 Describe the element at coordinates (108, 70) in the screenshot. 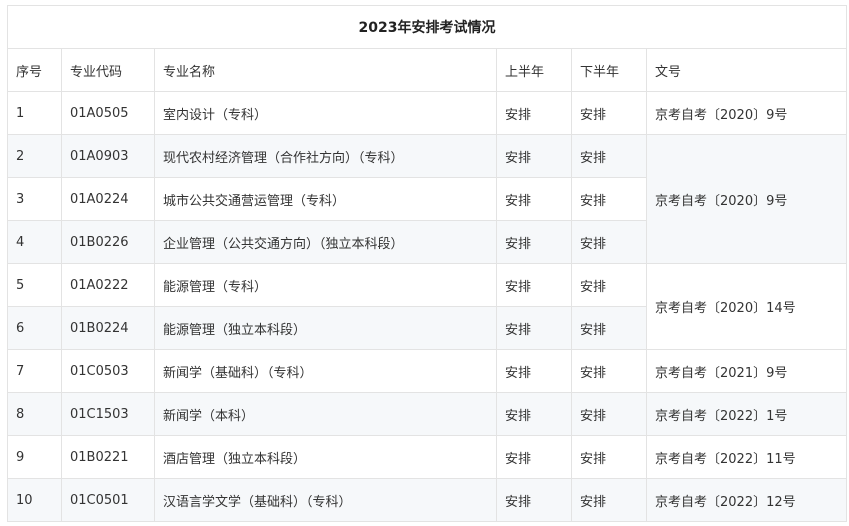

I see `header-code: 专业代码` at that location.